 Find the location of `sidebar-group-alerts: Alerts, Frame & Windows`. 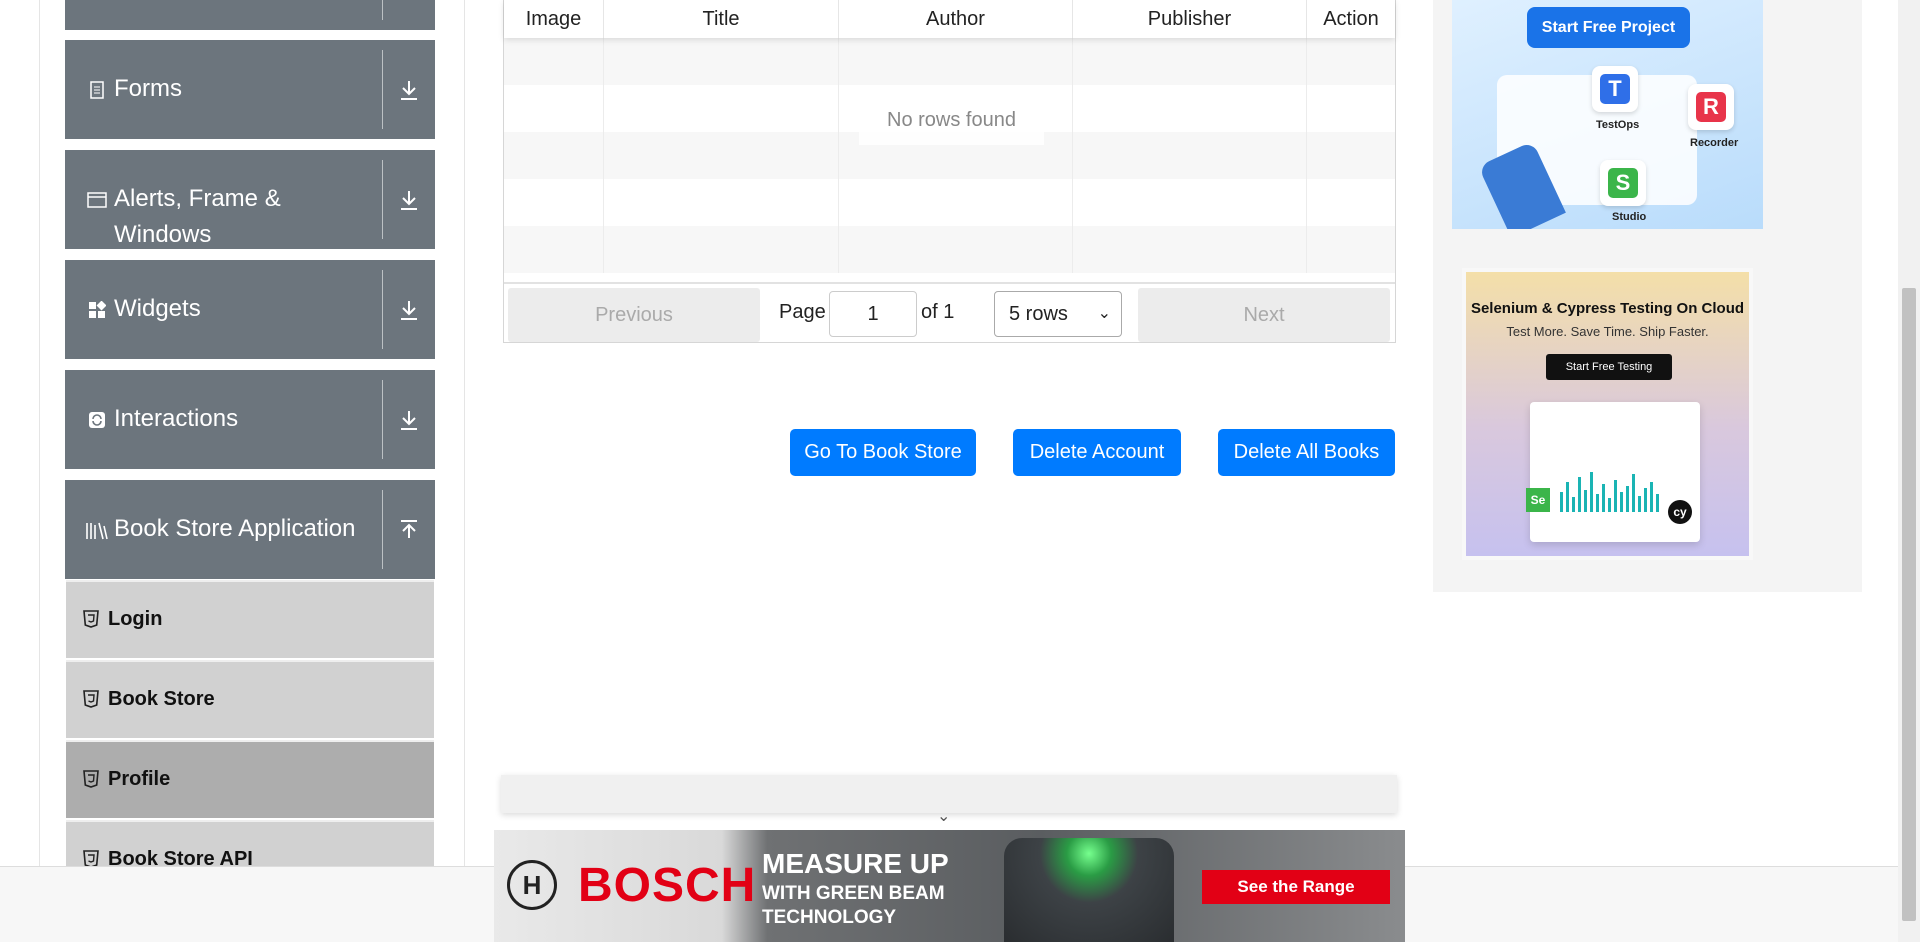

sidebar-group-alerts: Alerts, Frame & Windows is located at coordinates (250, 199).